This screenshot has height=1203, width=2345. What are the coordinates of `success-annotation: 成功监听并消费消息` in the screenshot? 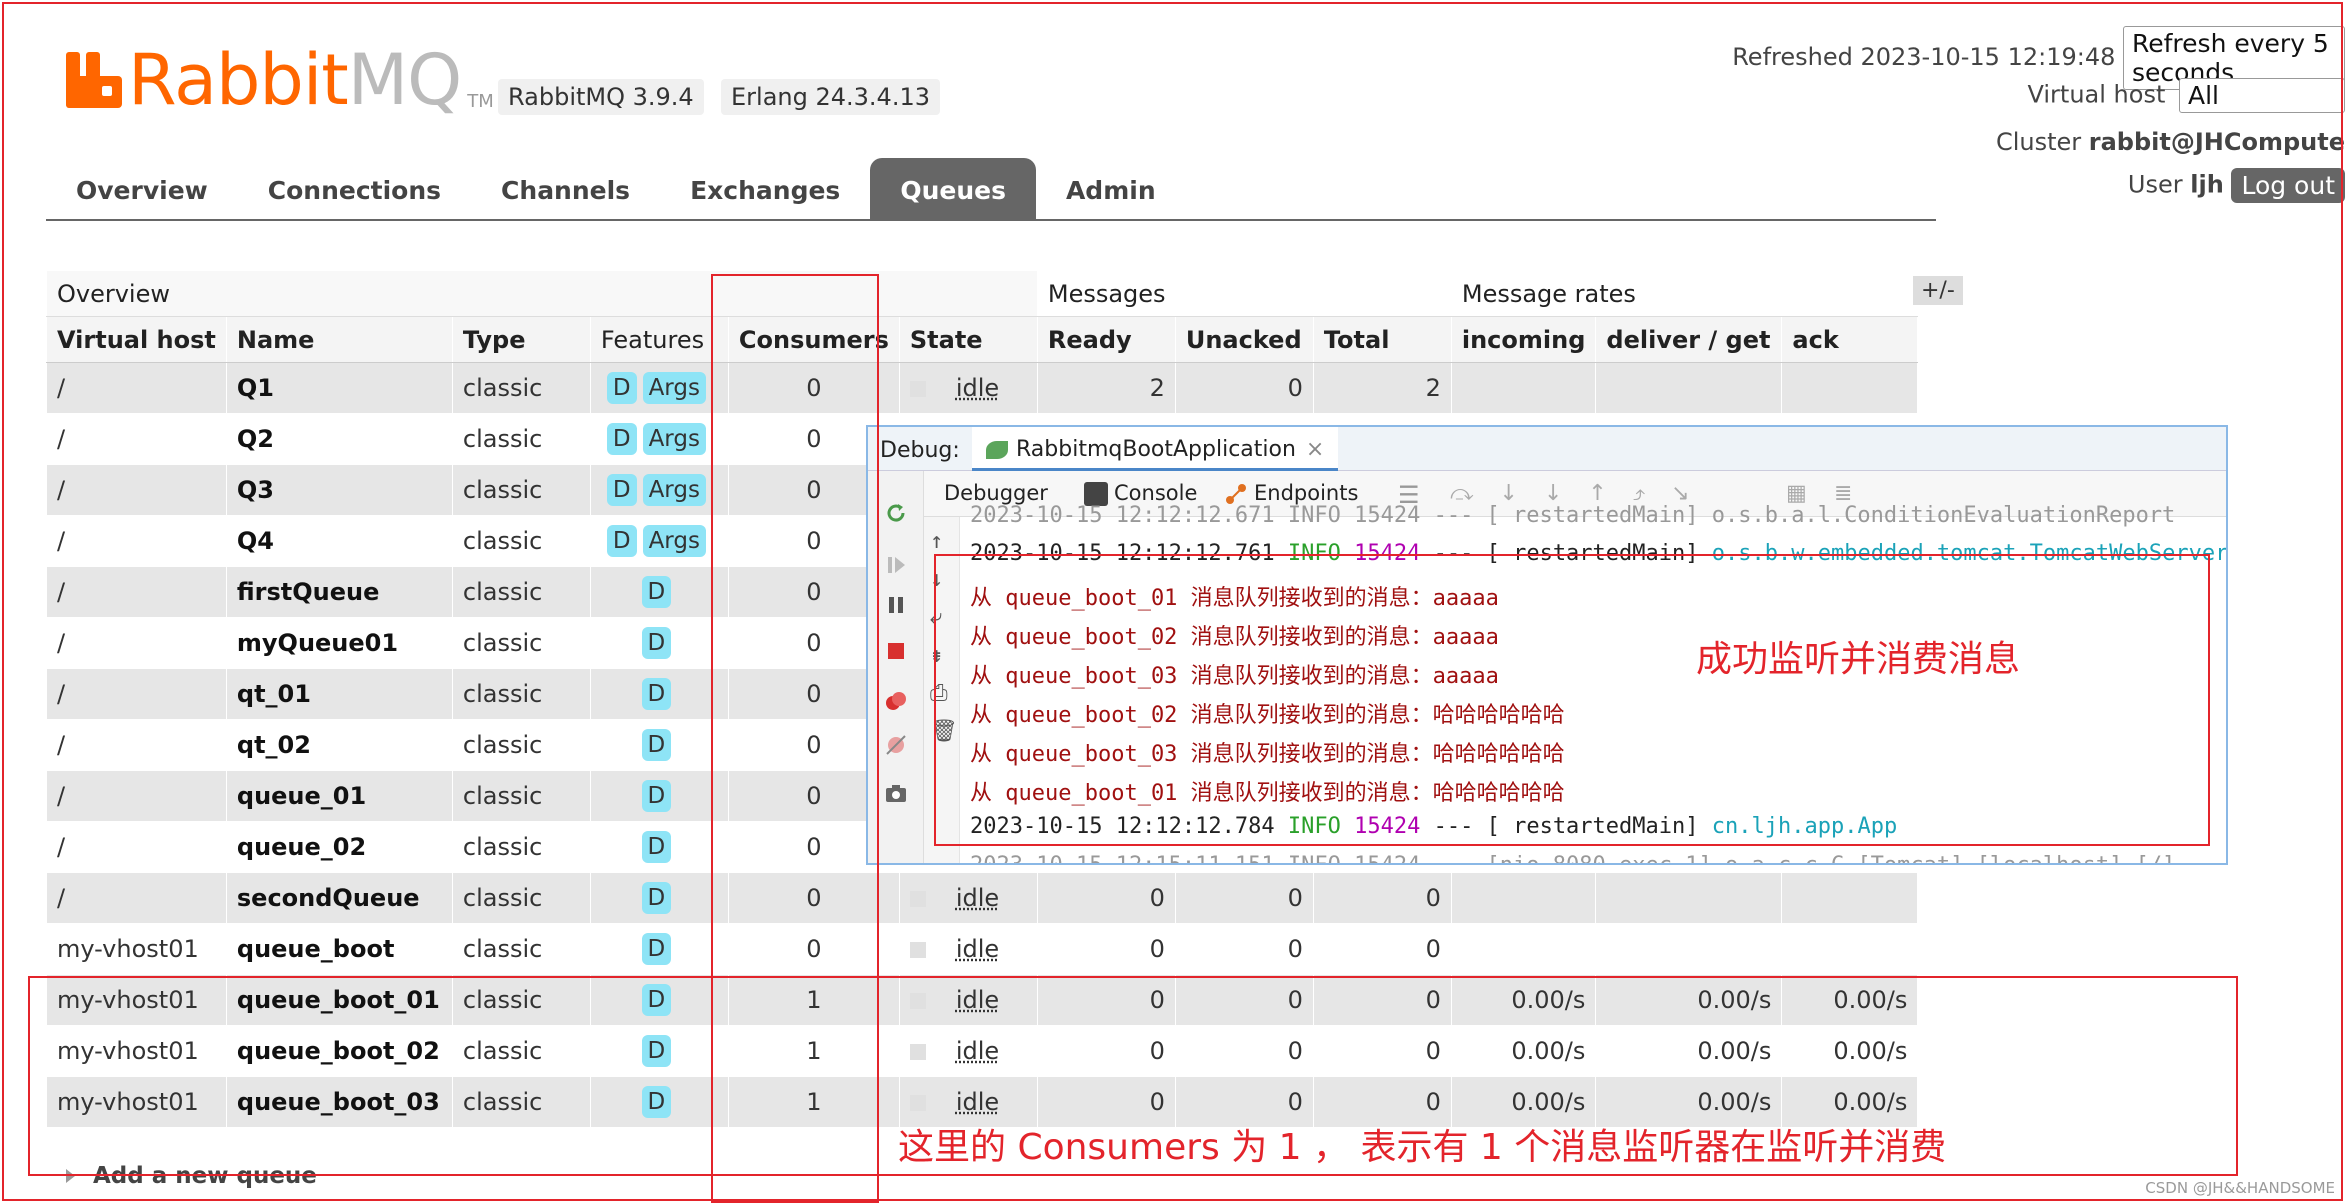 It's located at (1858, 659).